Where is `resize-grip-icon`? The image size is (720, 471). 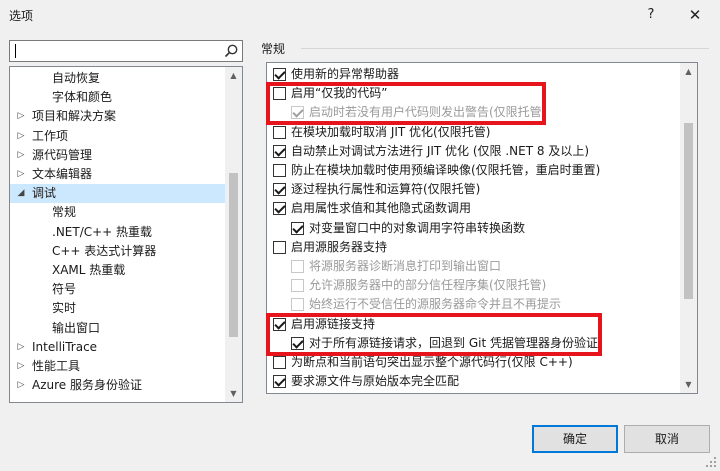
resize-grip-icon is located at coordinates (711, 462).